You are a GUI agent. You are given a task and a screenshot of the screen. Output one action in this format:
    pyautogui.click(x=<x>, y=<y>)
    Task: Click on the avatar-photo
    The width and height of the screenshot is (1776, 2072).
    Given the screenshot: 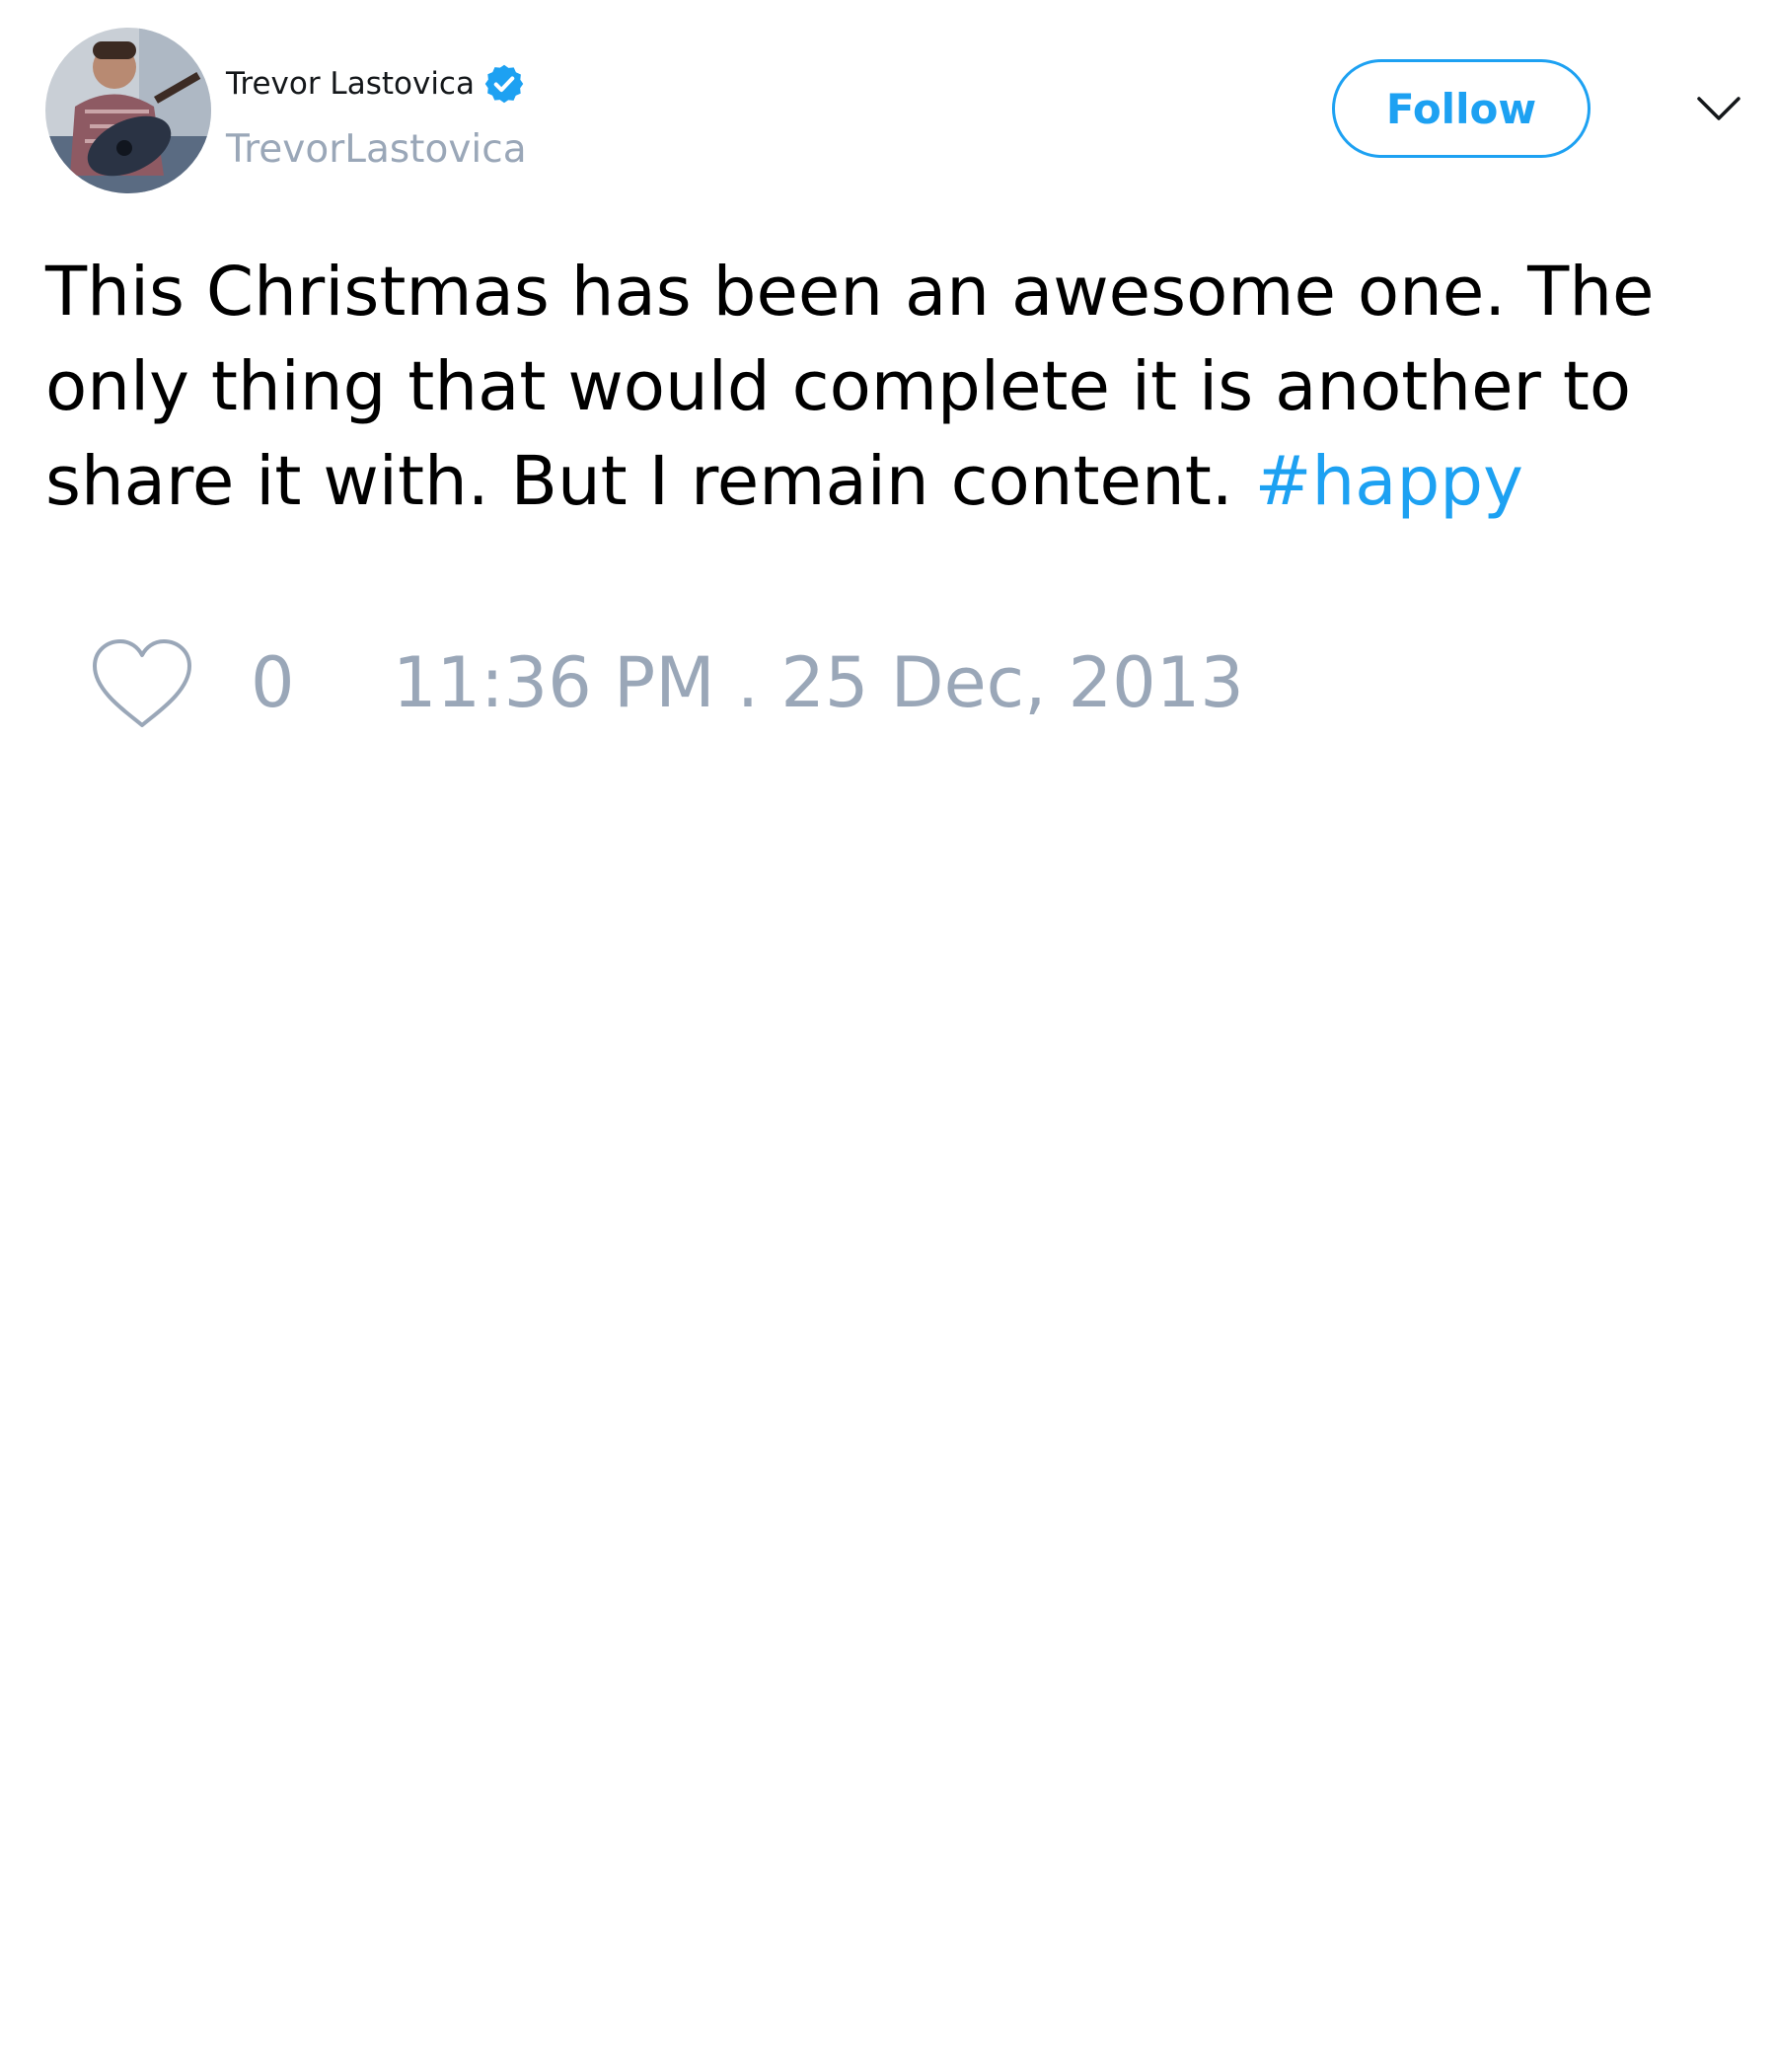 What is the action you would take?
    pyautogui.click(x=128, y=111)
    